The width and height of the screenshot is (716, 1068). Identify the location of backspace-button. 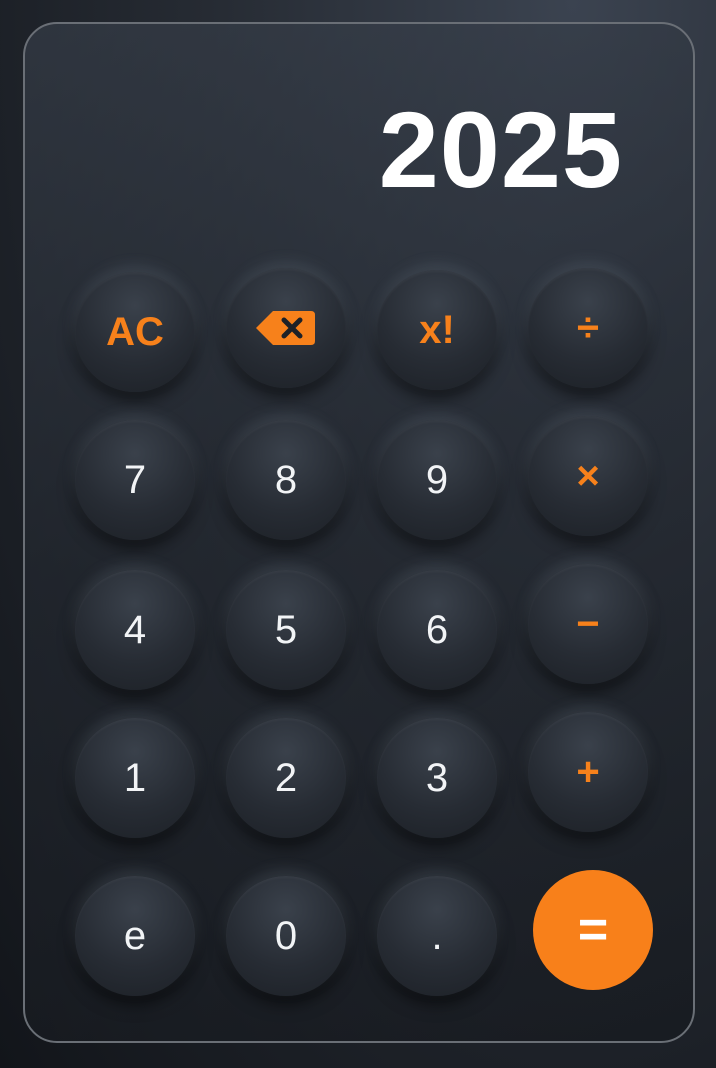
(286, 328).